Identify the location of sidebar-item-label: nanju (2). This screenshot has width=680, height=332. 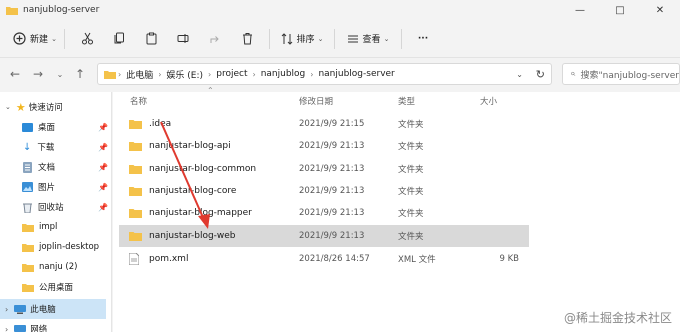
(58, 267).